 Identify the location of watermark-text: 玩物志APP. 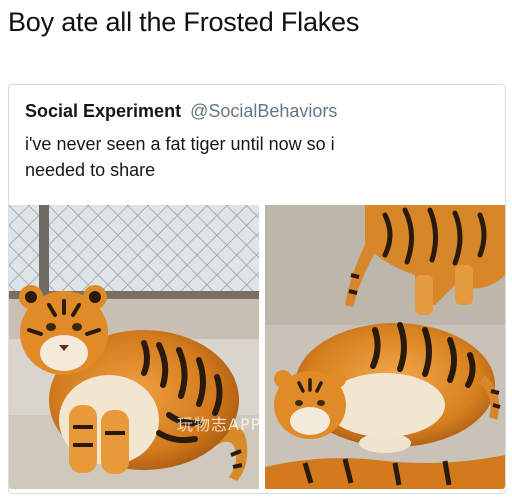
(219, 424).